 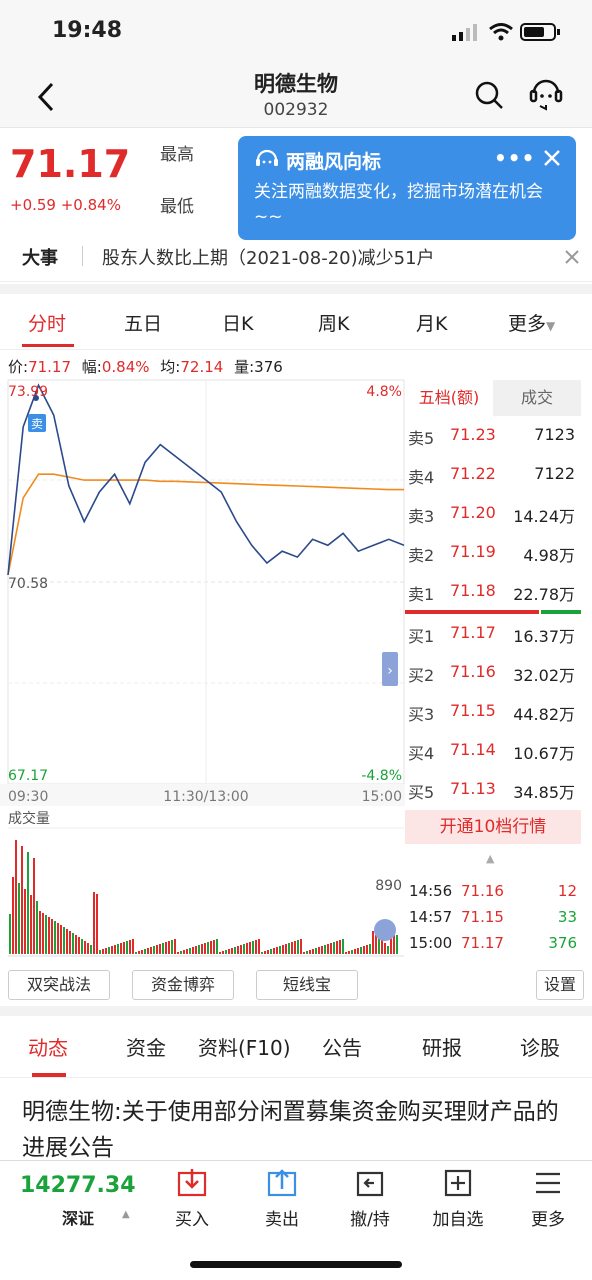 I want to click on open-level10-button: 开通10档行情, so click(x=493, y=827).